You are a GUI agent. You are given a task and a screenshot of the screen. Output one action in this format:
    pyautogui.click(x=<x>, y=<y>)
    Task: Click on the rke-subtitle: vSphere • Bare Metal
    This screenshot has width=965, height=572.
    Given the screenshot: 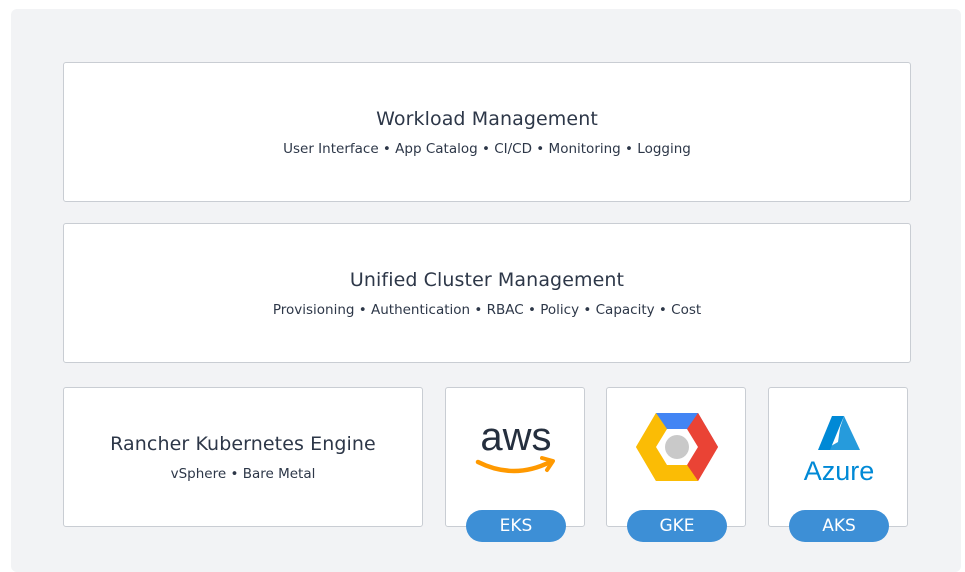 What is the action you would take?
    pyautogui.click(x=243, y=474)
    